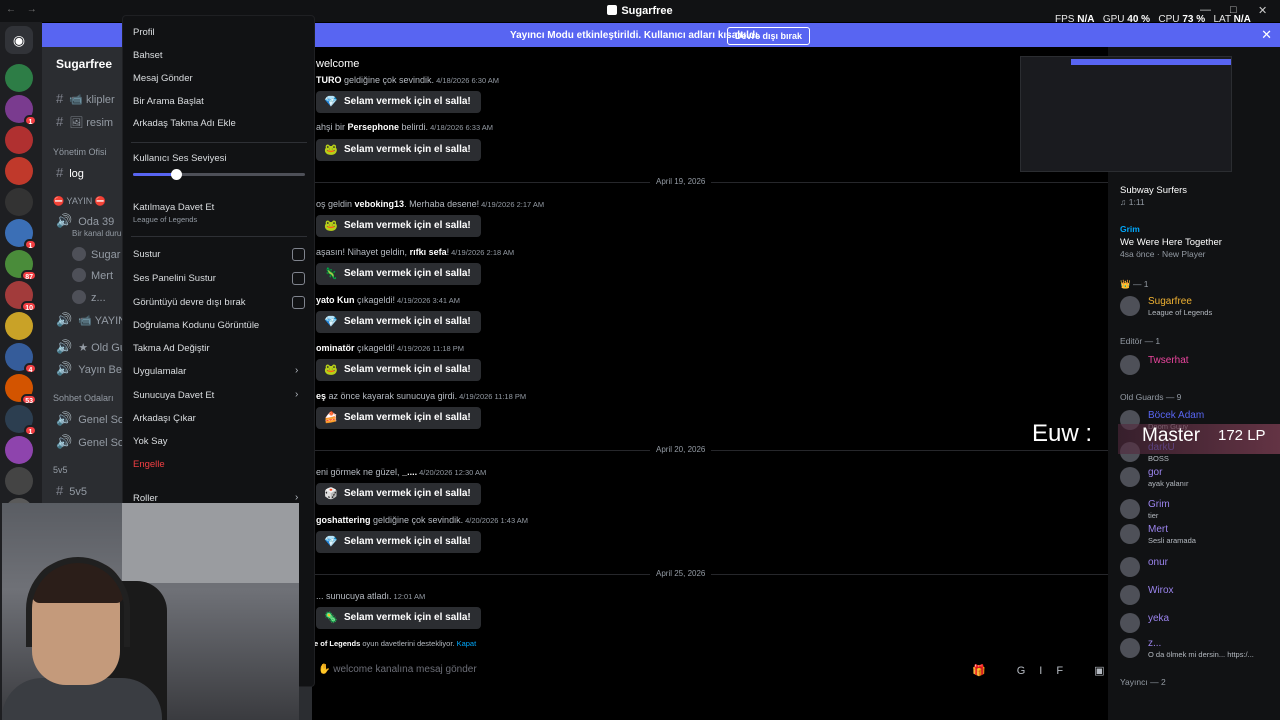  Describe the element at coordinates (1168, 360) in the screenshot. I see `member-name: Twserhat` at that location.